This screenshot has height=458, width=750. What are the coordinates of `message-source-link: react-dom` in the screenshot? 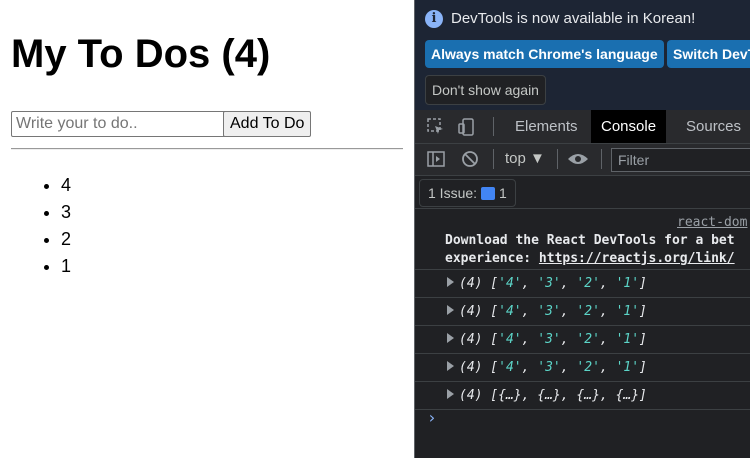 It's located at (712, 222).